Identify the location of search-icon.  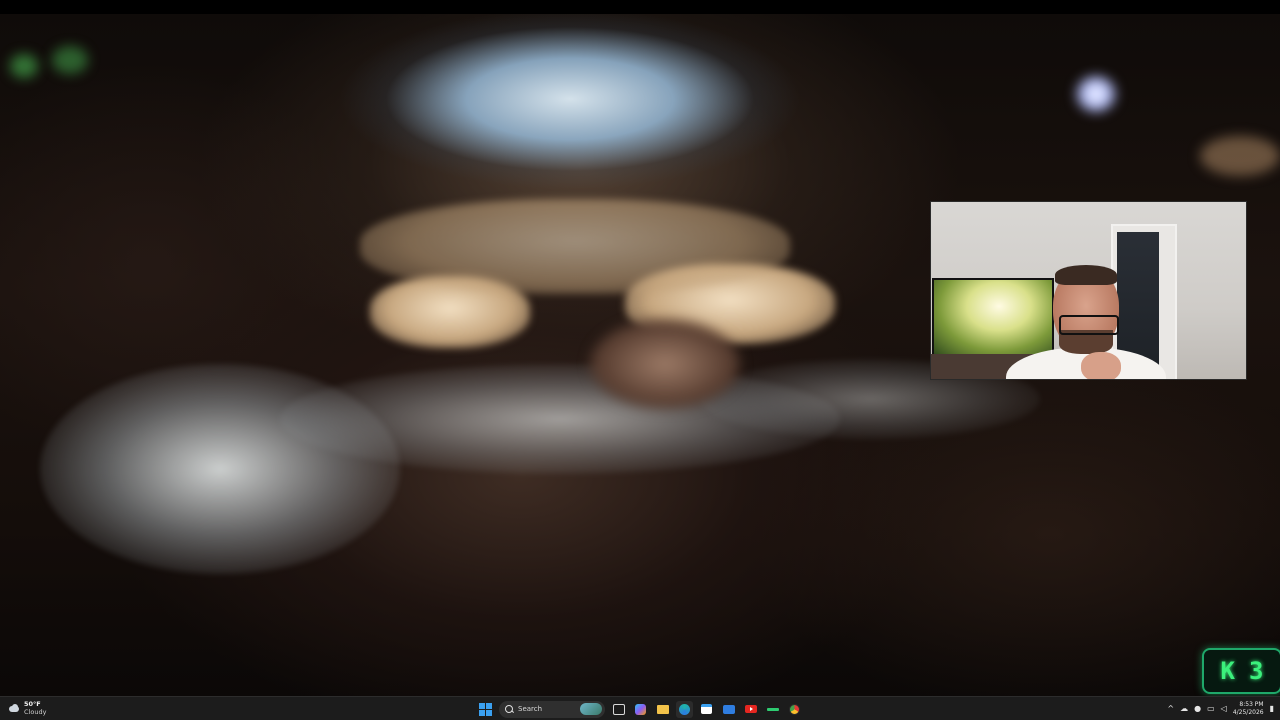
(509, 709).